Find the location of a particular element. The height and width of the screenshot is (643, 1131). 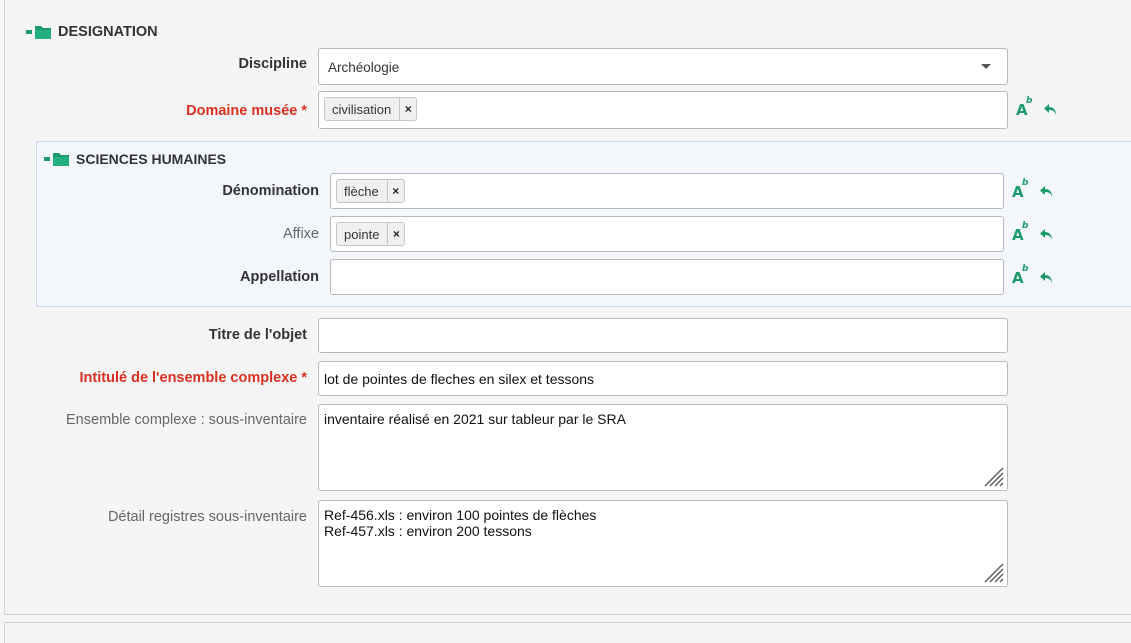

tag-fleche: flèche × is located at coordinates (370, 191).